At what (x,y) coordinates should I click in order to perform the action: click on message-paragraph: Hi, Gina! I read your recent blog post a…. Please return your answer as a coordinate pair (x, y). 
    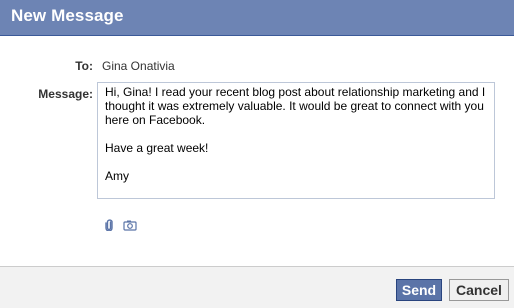
    Looking at the image, I should click on (295, 106).